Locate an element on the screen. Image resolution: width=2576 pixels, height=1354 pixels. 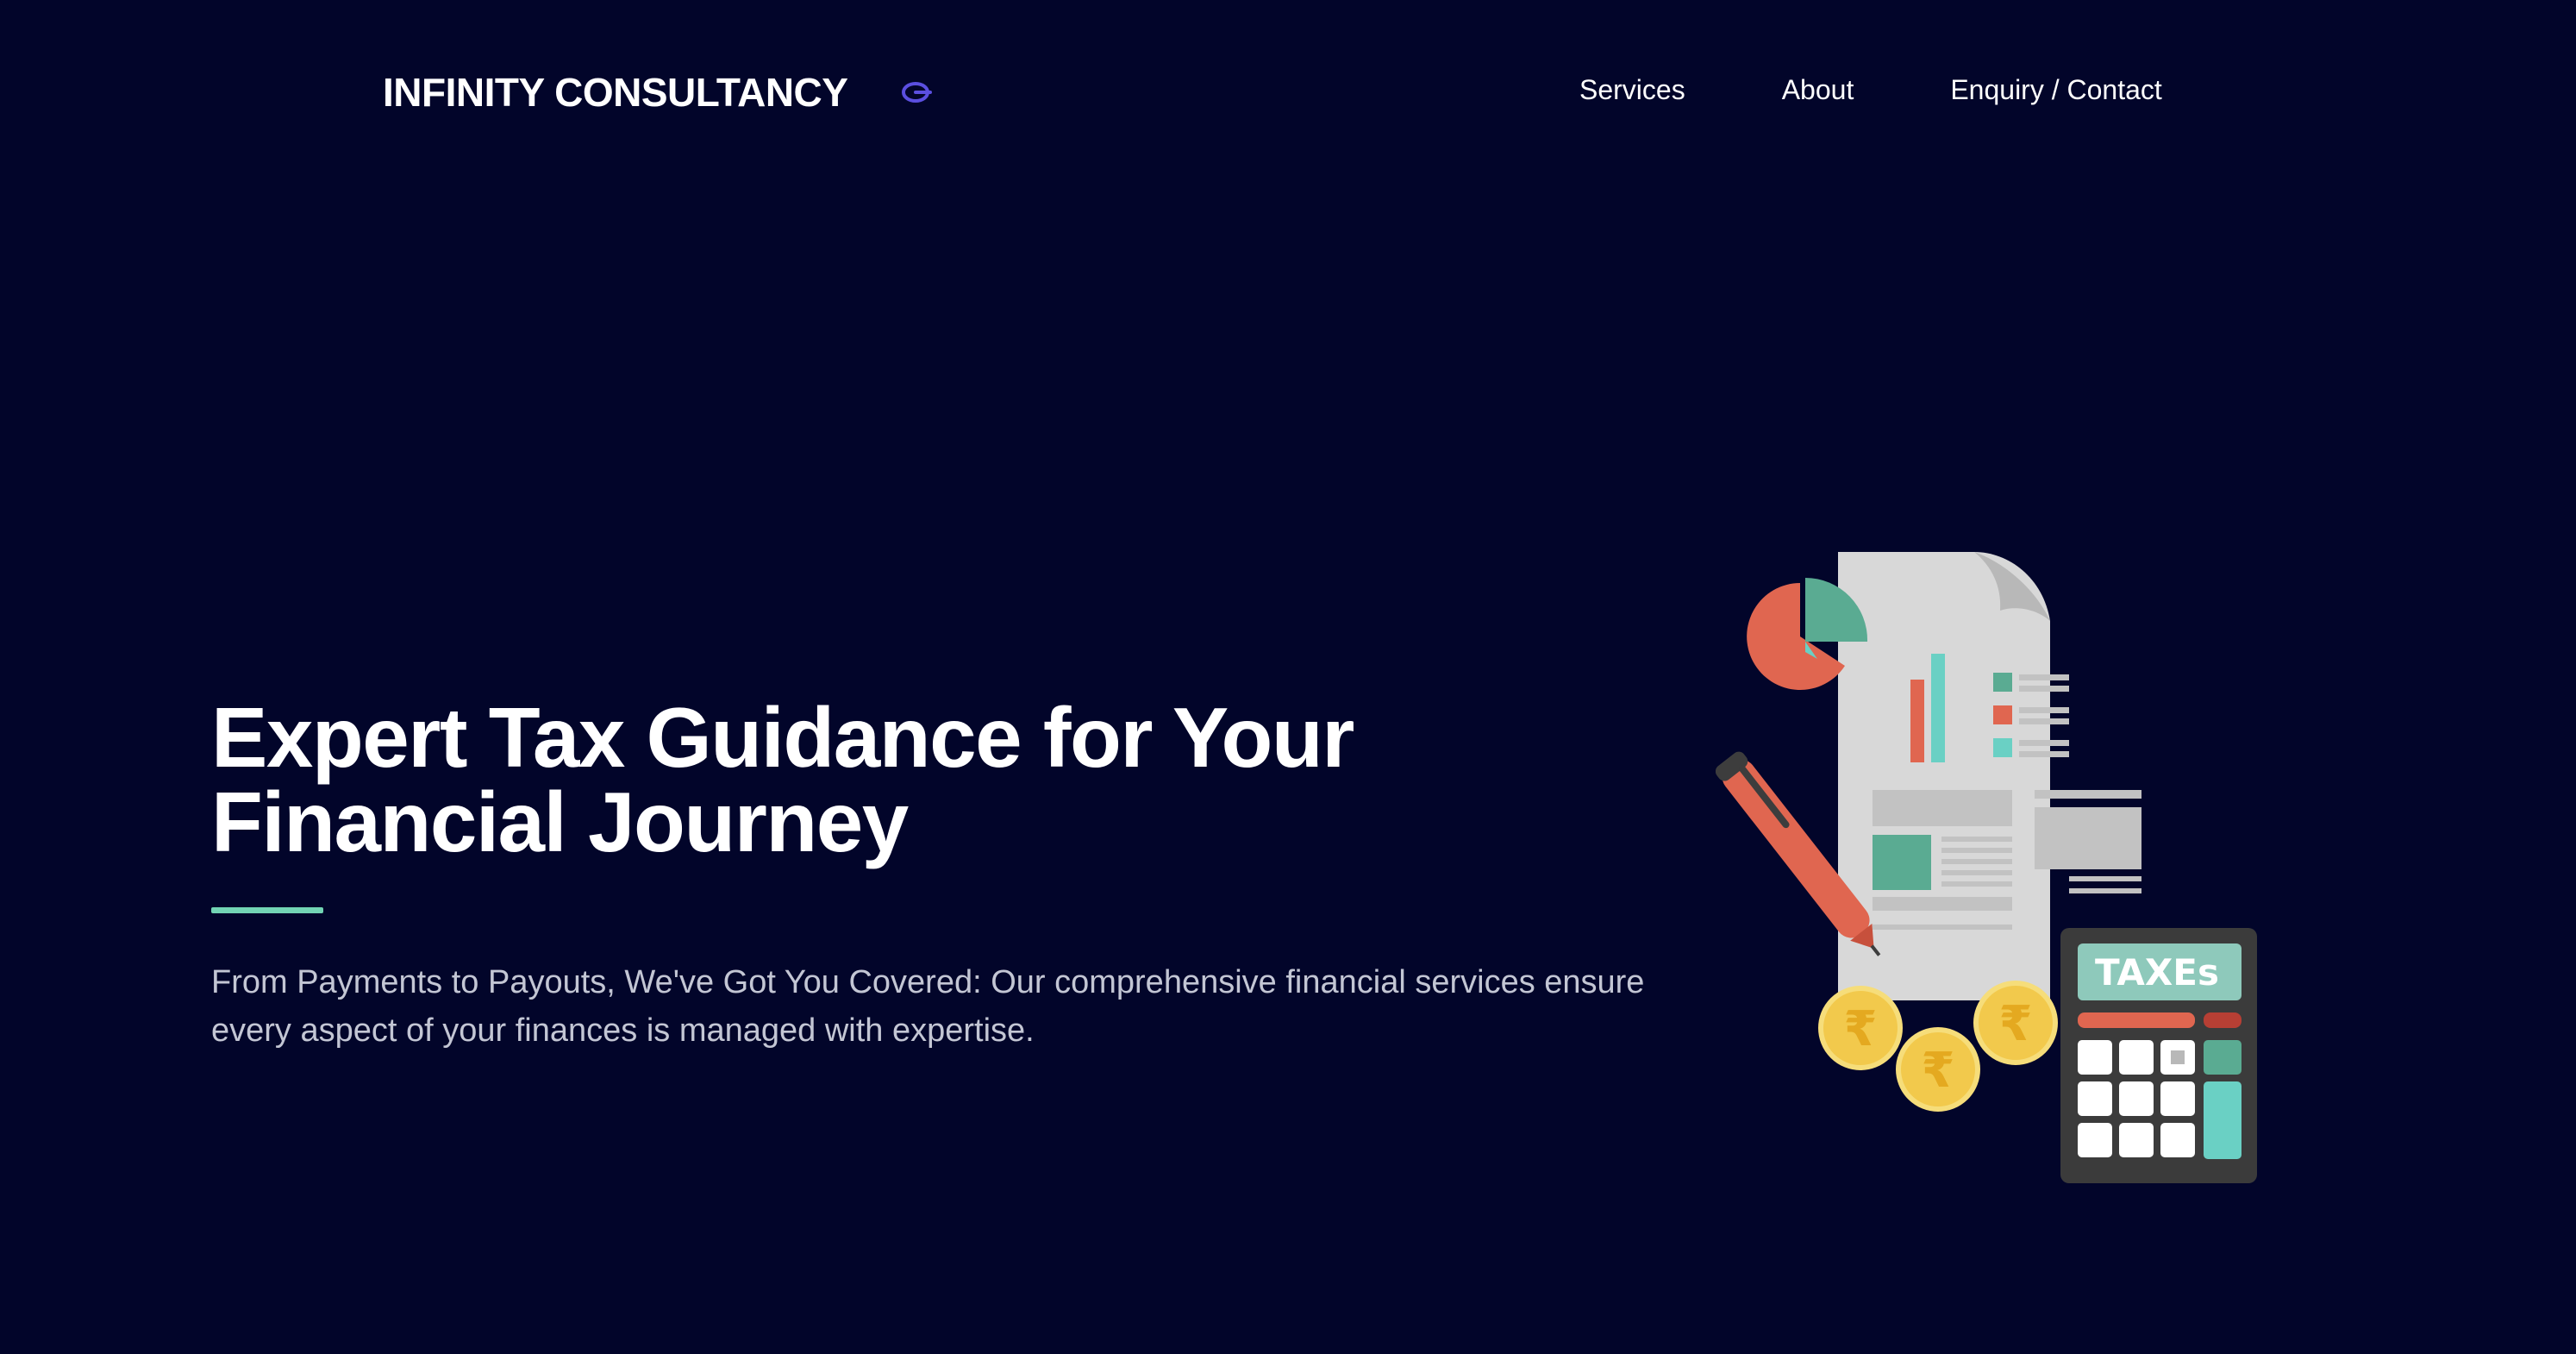
infinity-ring-icon is located at coordinates (918, 92).